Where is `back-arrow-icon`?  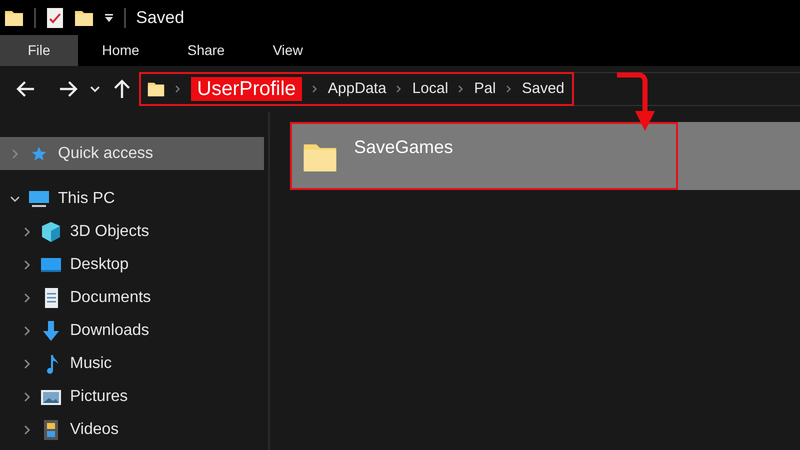 back-arrow-icon is located at coordinates (26, 89).